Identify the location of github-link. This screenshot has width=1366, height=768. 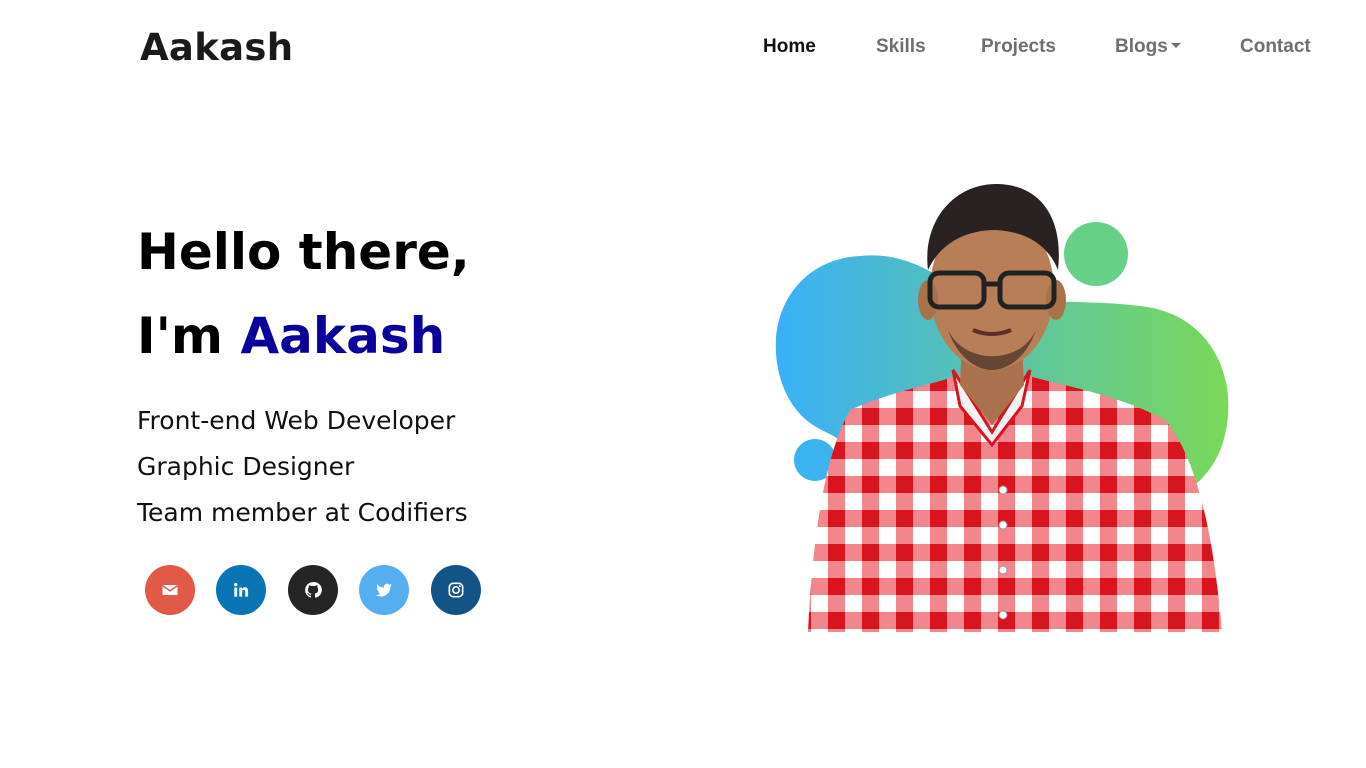
(313, 590).